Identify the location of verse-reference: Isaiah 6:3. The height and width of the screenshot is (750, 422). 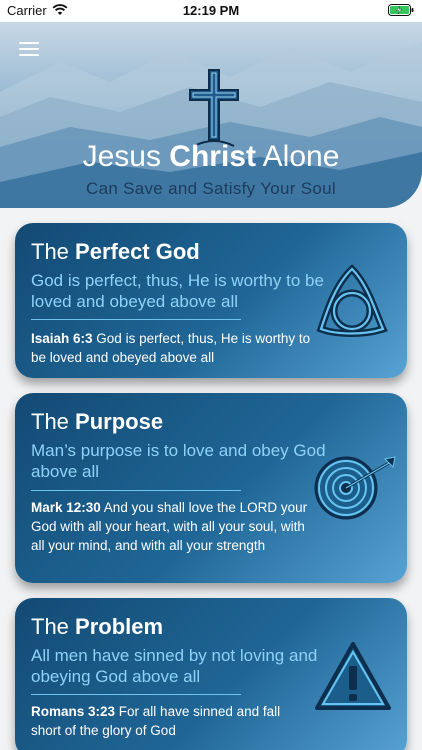
(62, 338).